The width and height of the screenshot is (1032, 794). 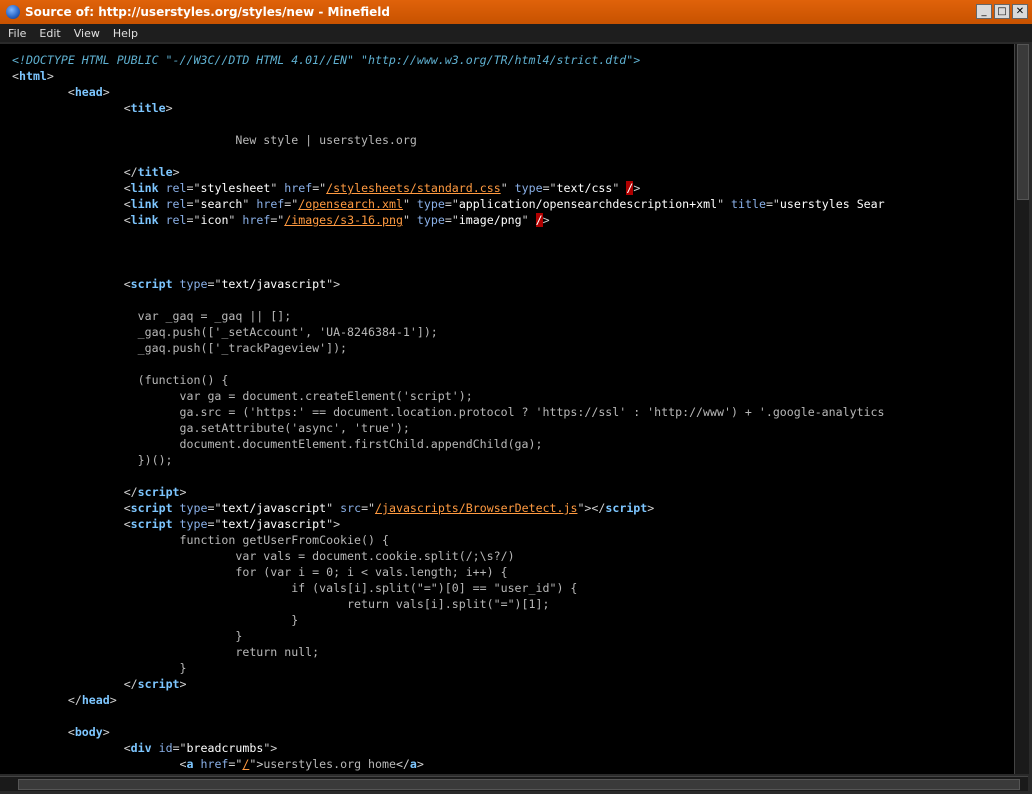 I want to click on source-token-val: application/opensearchdescription+xml, so click(x=588, y=204).